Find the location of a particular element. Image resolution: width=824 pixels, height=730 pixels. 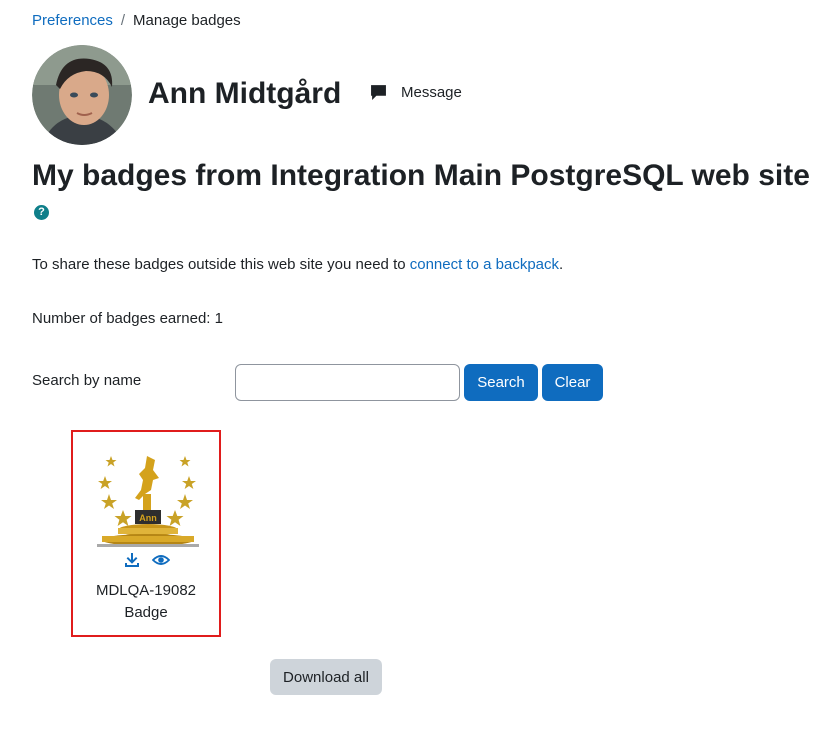

clear-button: Clear is located at coordinates (572, 382).